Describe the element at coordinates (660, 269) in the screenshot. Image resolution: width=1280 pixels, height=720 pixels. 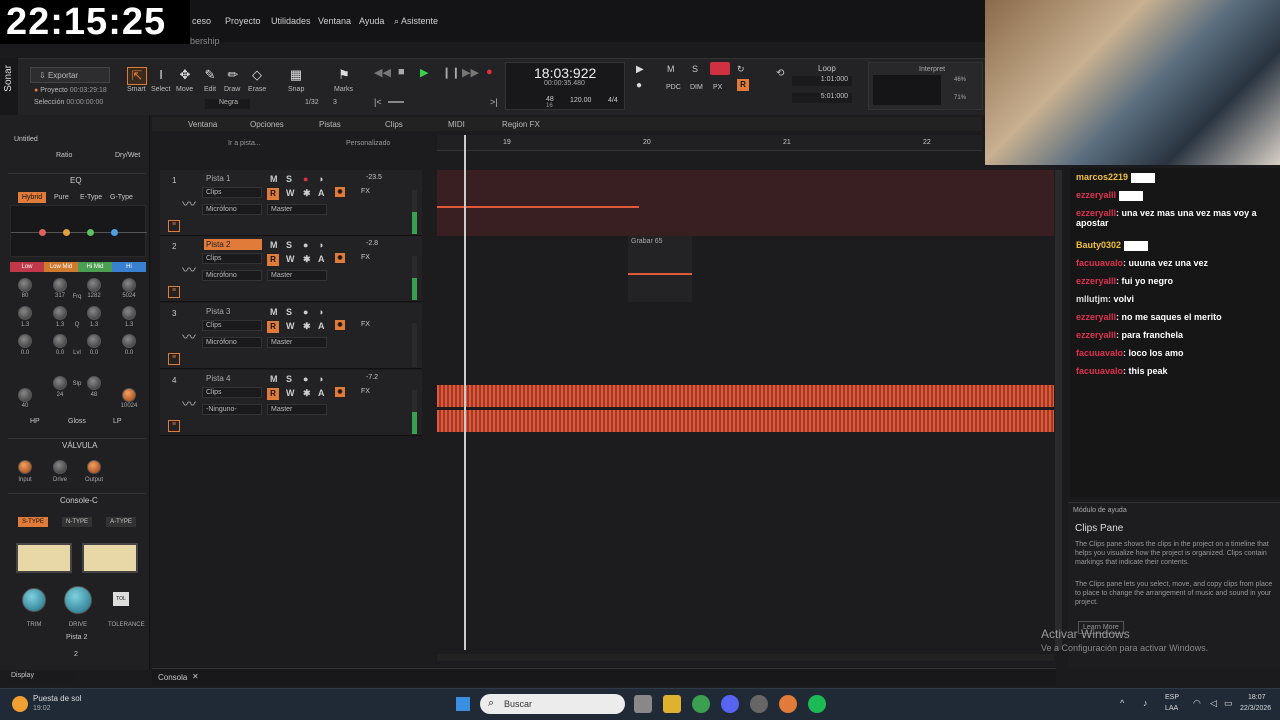
I see `clip-grabar-65: Grabar 65` at that location.